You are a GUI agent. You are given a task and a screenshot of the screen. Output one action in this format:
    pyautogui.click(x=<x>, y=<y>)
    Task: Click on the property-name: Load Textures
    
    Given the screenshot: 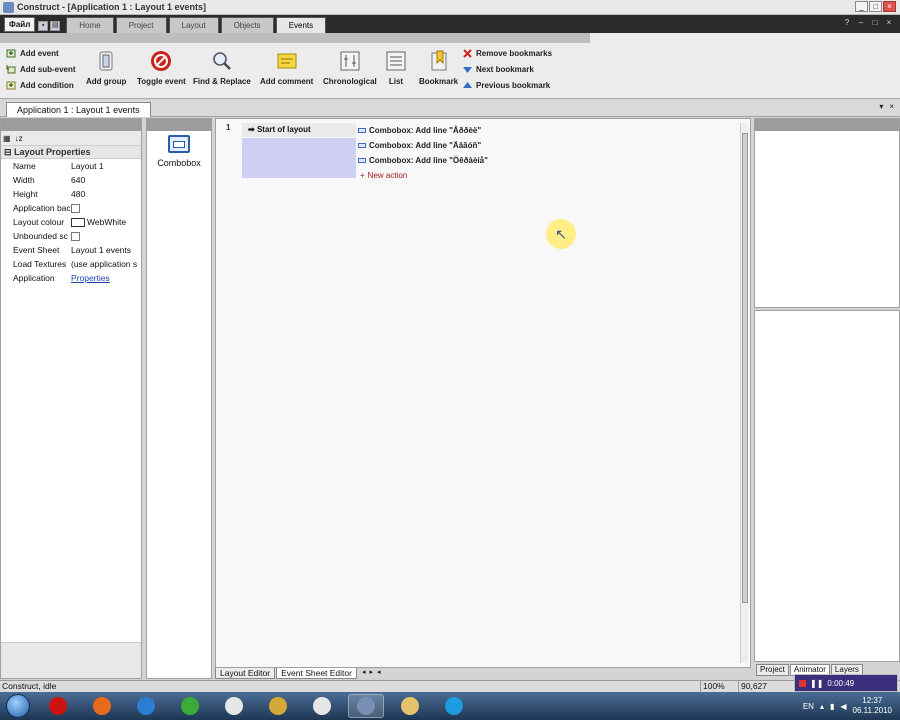 What is the action you would take?
    pyautogui.click(x=40, y=264)
    